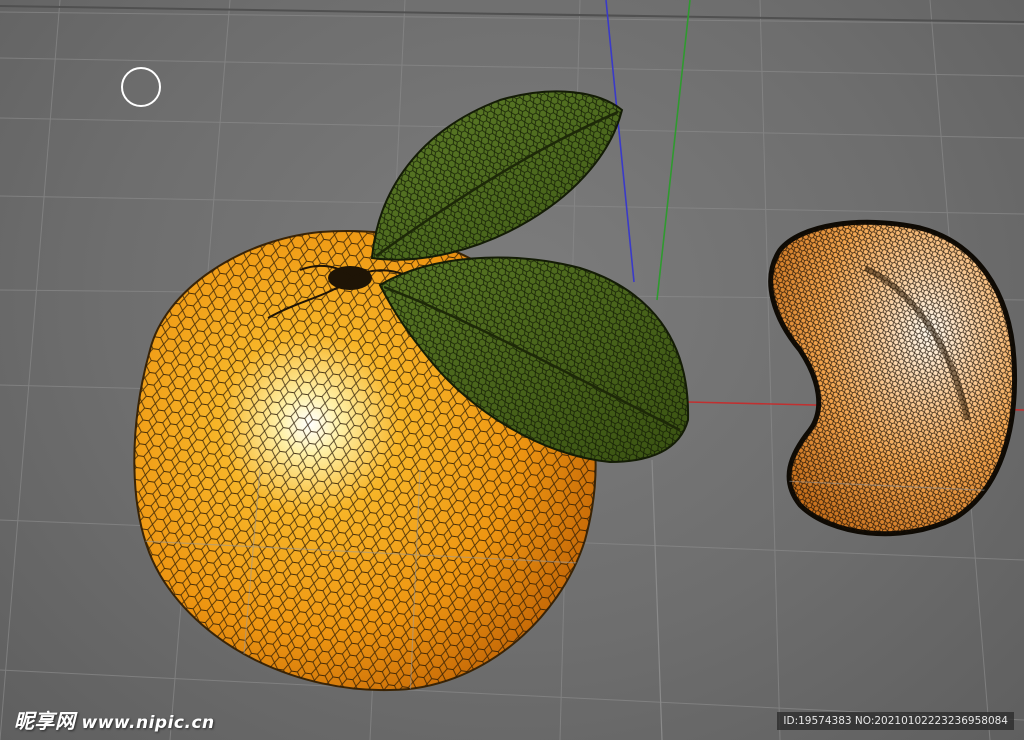  Describe the element at coordinates (141, 87) in the screenshot. I see `circle-cursor-icon` at that location.